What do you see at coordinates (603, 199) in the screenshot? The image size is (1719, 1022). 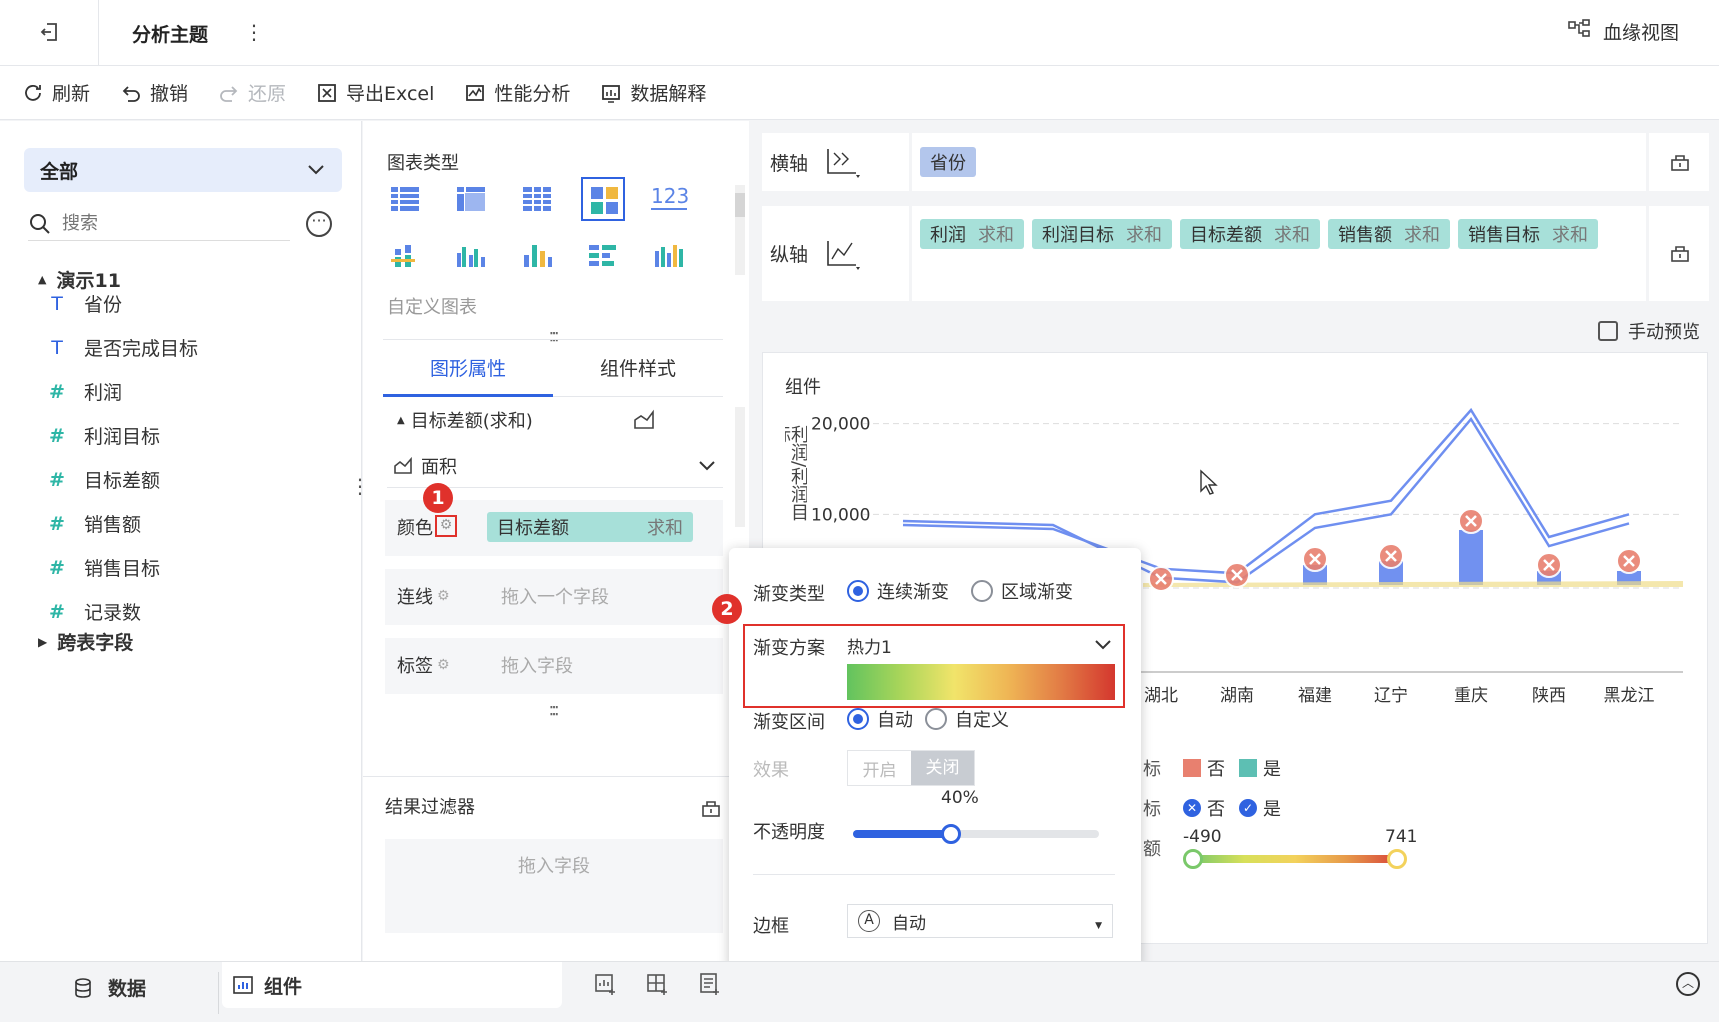 I see `grid-chart-icon` at bounding box center [603, 199].